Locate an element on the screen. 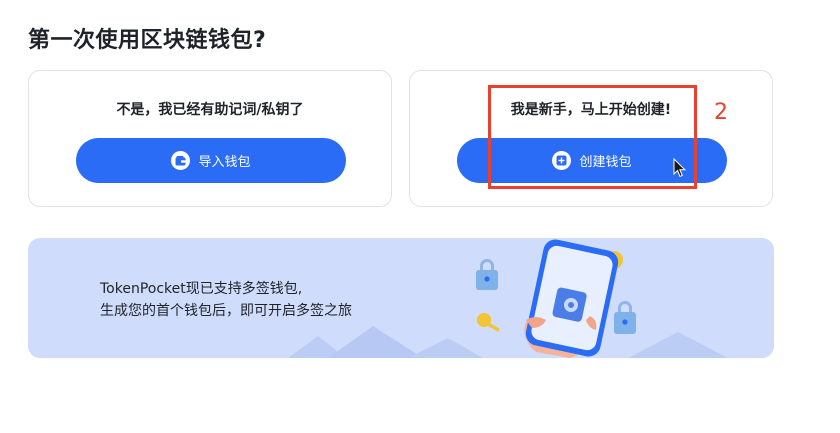 Image resolution: width=840 pixels, height=433 pixels. page-title: 第一次使用区块链钱包? is located at coordinates (147, 40).